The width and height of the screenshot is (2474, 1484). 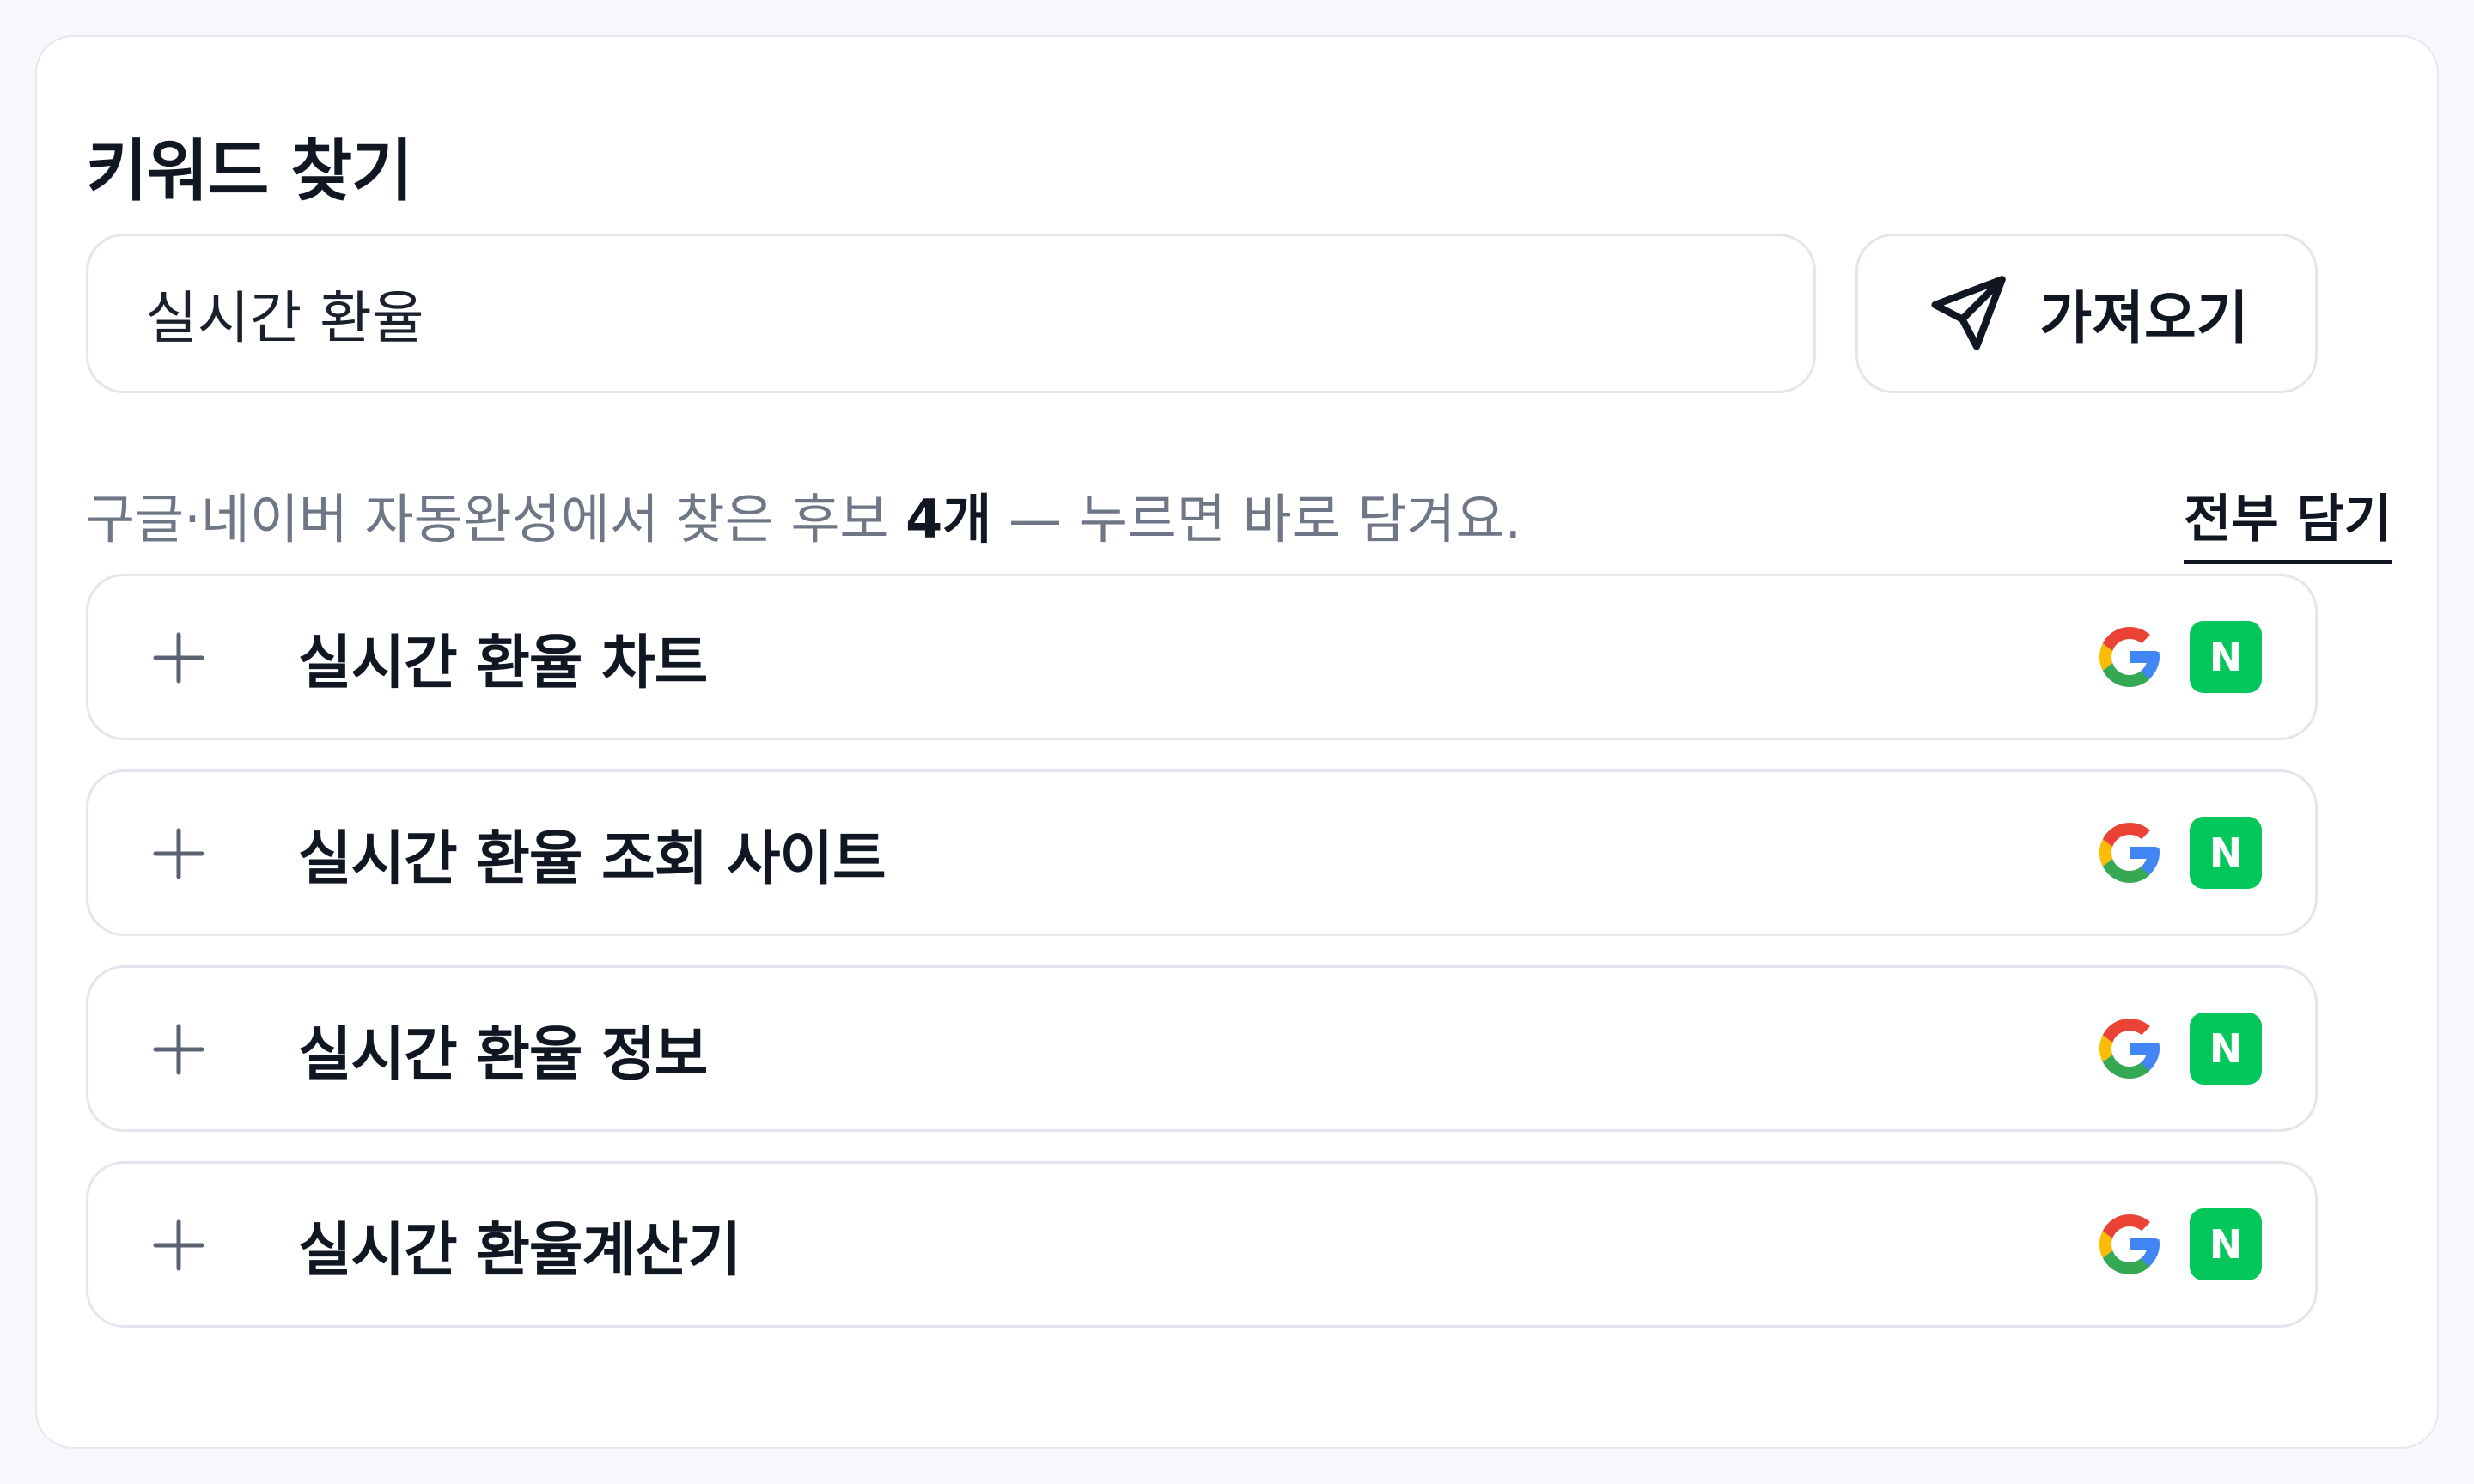 I want to click on suggestion-item: 실시간 환율 조회 사이트 N, so click(x=1202, y=852).